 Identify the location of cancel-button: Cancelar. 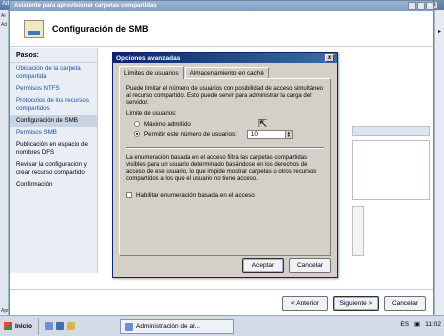
(405, 303).